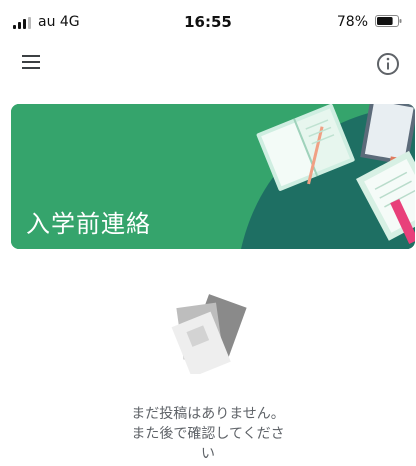 The image size is (416, 466). What do you see at coordinates (388, 64) in the screenshot?
I see `info-icon` at bounding box center [388, 64].